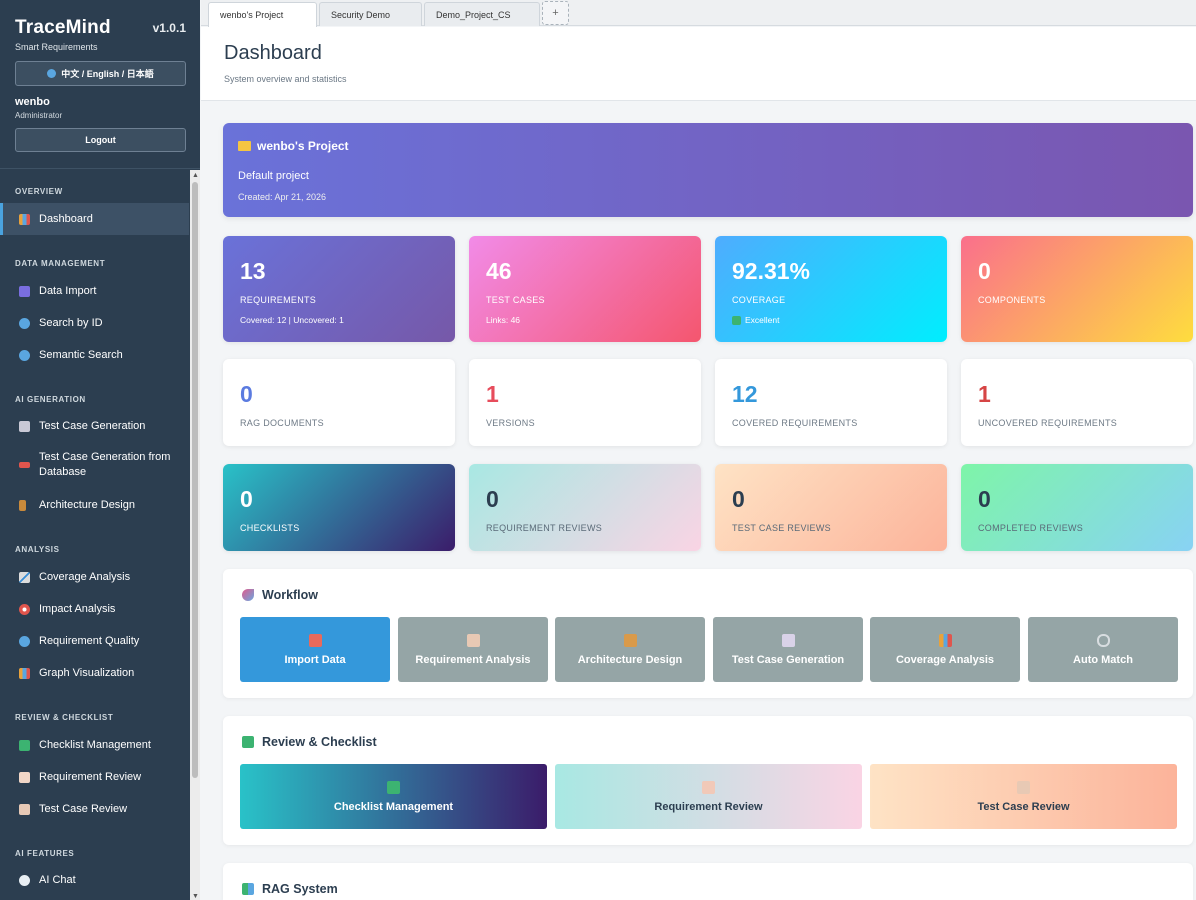 This screenshot has height=900, width=1196. I want to click on sidebar-item-label: Checklist Management, so click(95, 744).